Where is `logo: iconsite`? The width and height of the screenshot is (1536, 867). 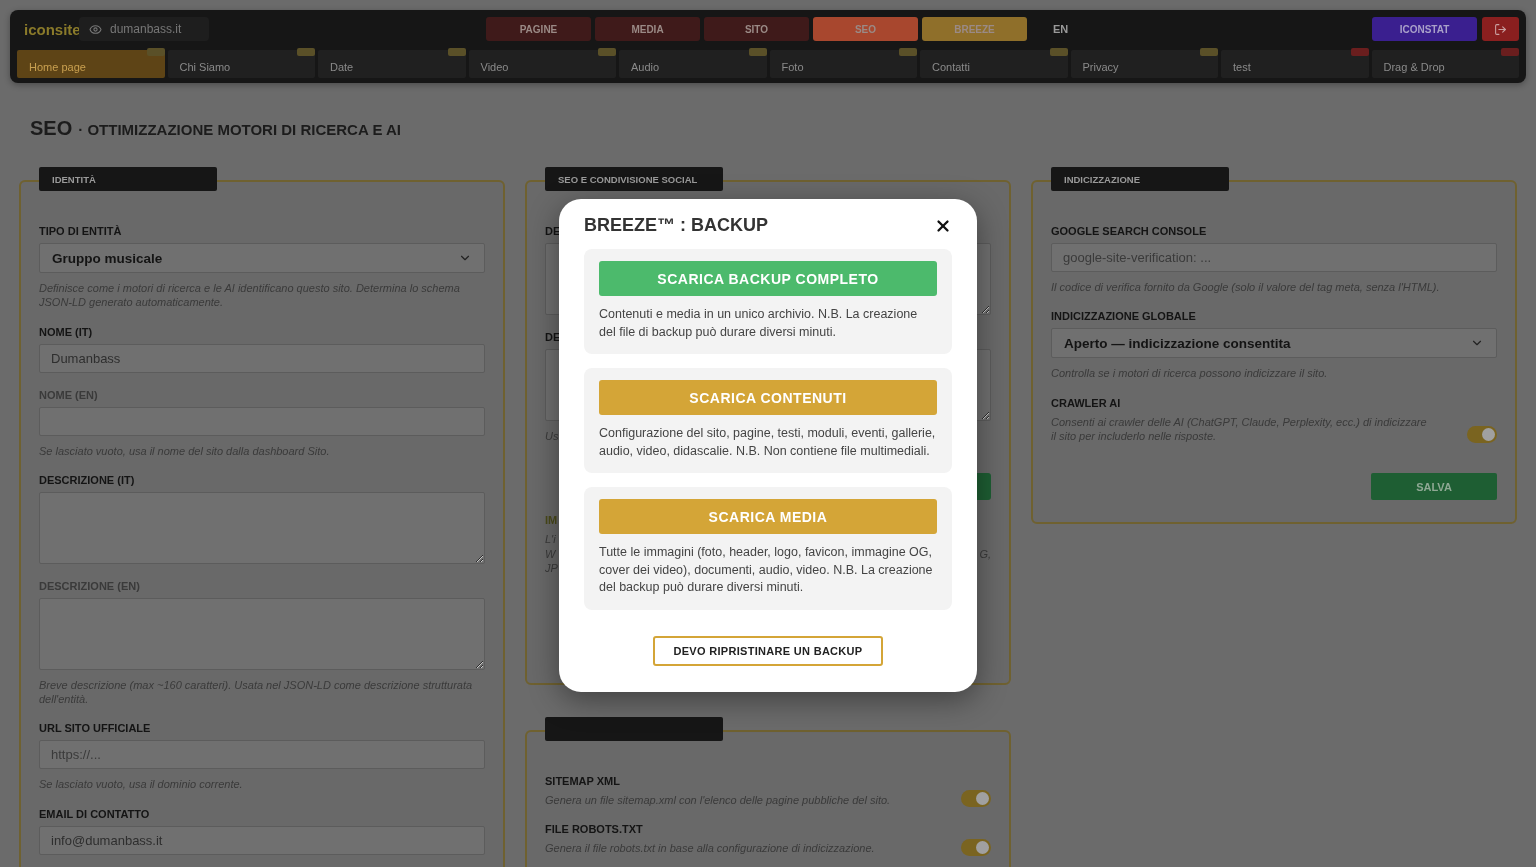
logo: iconsite is located at coordinates (48, 29).